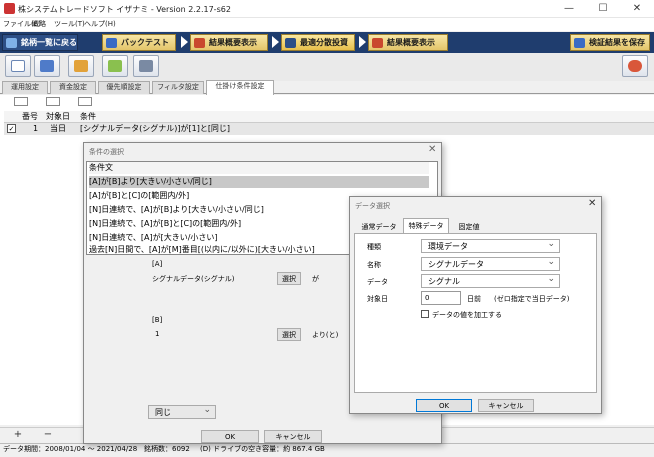 The width and height of the screenshot is (654, 457). What do you see at coordinates (240, 87) in the screenshot?
I see `tab-entry-conditions: 仕掛け条件設定` at bounding box center [240, 87].